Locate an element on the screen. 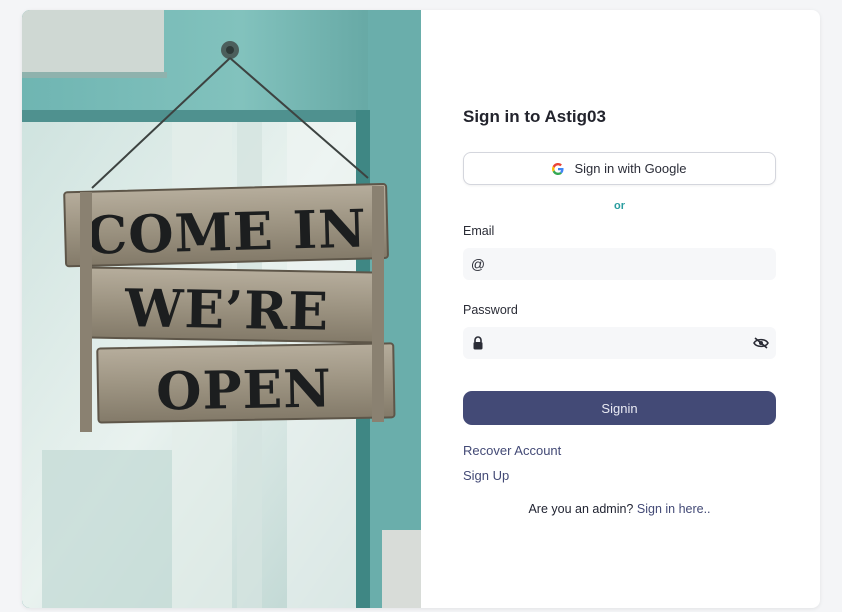 Image resolution: width=842 pixels, height=612 pixels. password-label: Password is located at coordinates (490, 310).